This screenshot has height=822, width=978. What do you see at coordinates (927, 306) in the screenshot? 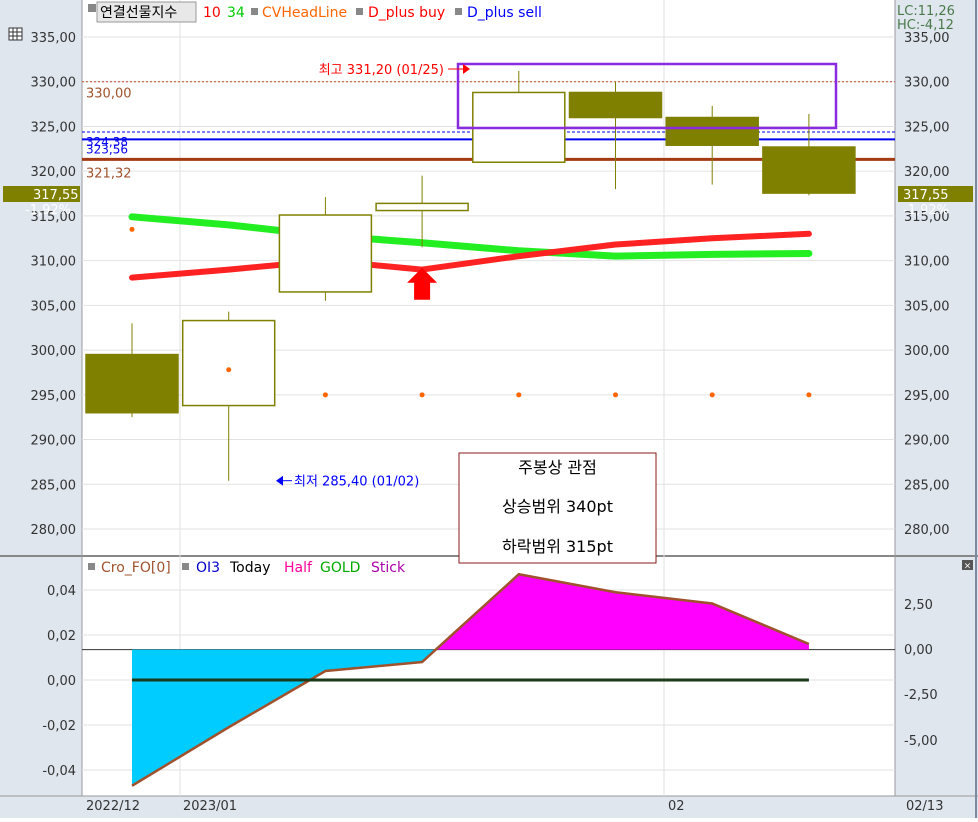
I see `y-tick-label-right: 305,00` at bounding box center [927, 306].